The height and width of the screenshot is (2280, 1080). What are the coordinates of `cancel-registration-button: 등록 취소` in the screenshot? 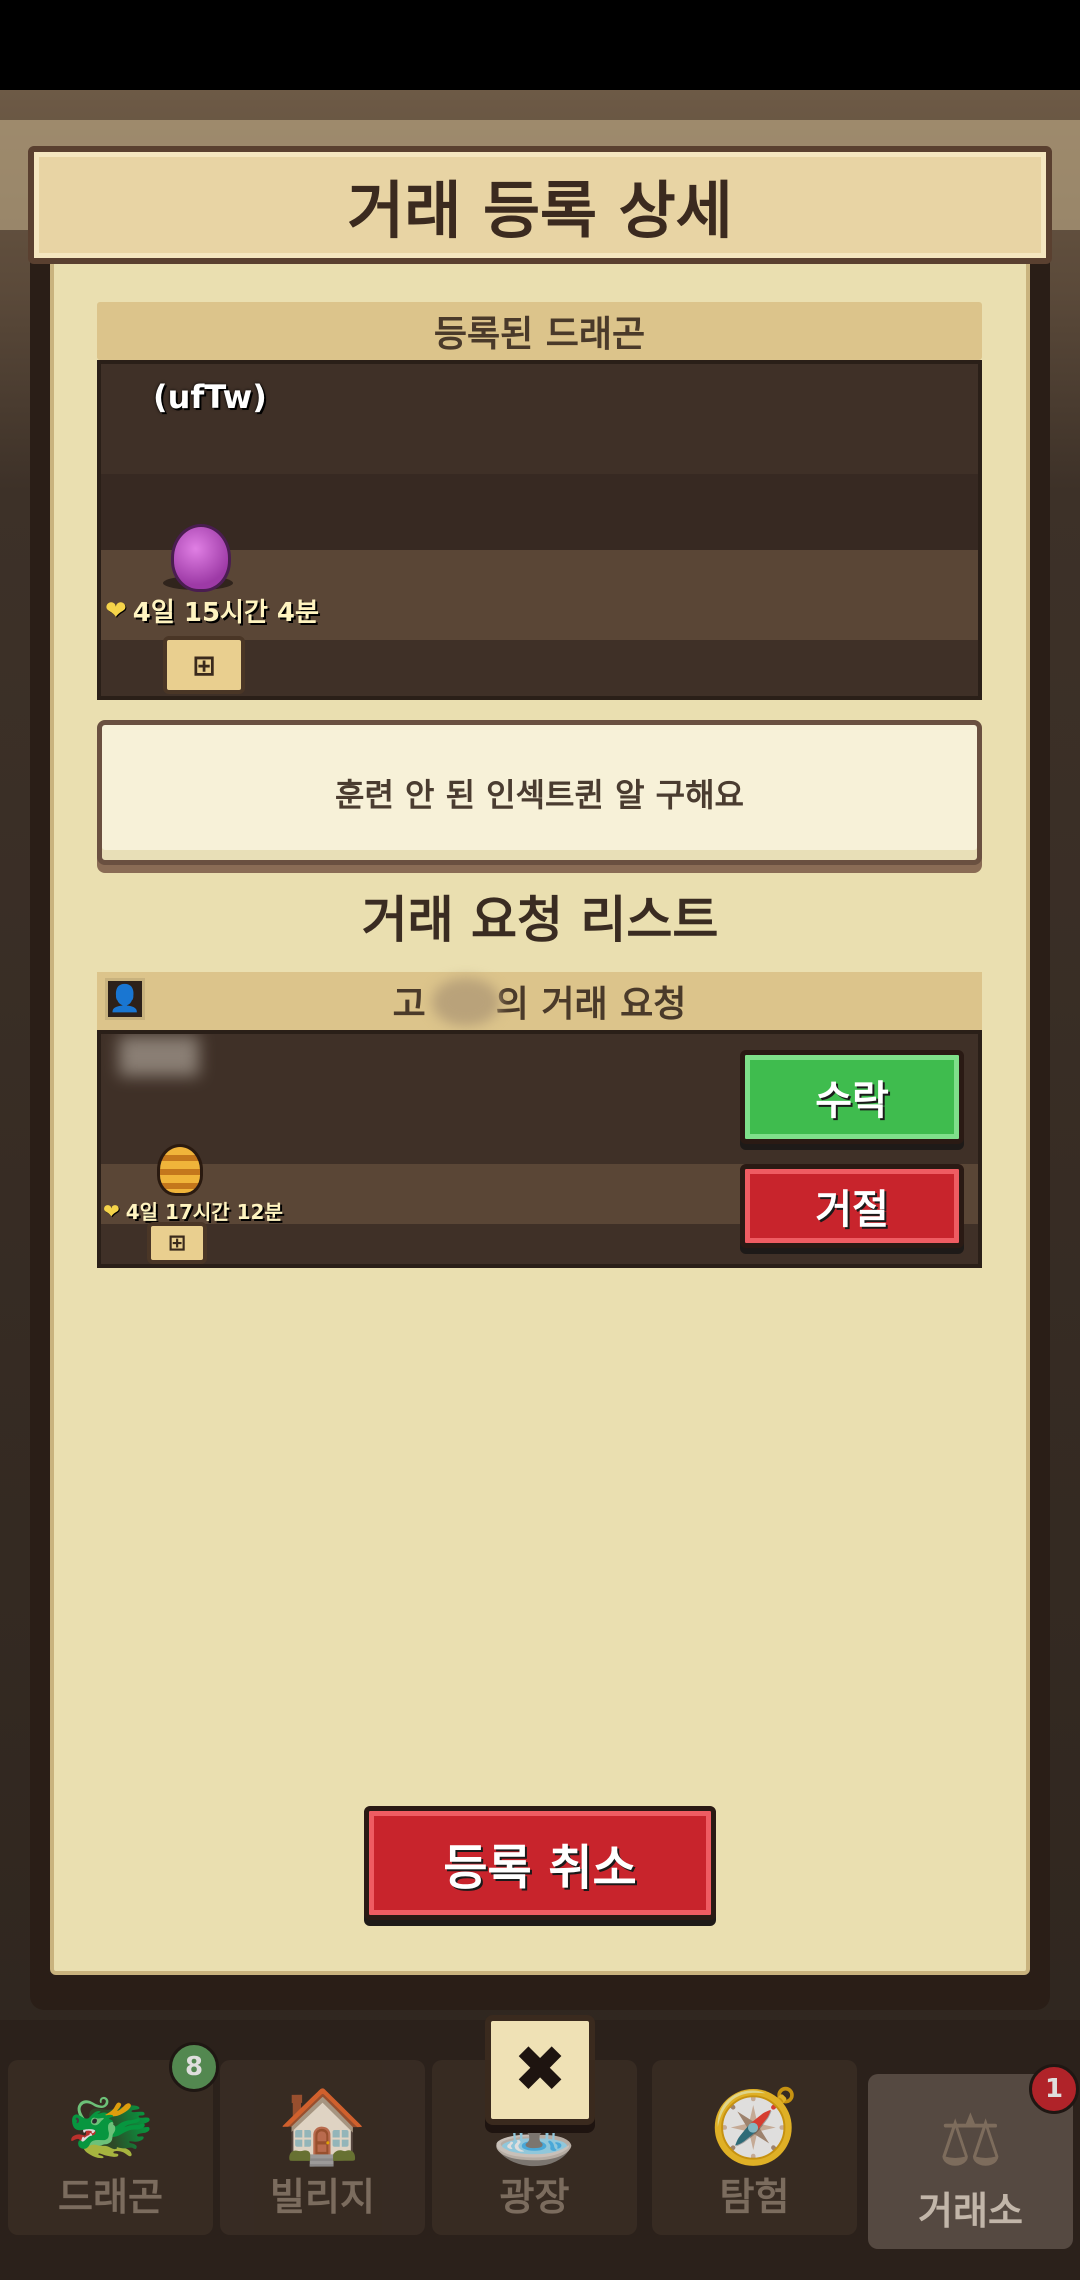 It's located at (540, 1863).